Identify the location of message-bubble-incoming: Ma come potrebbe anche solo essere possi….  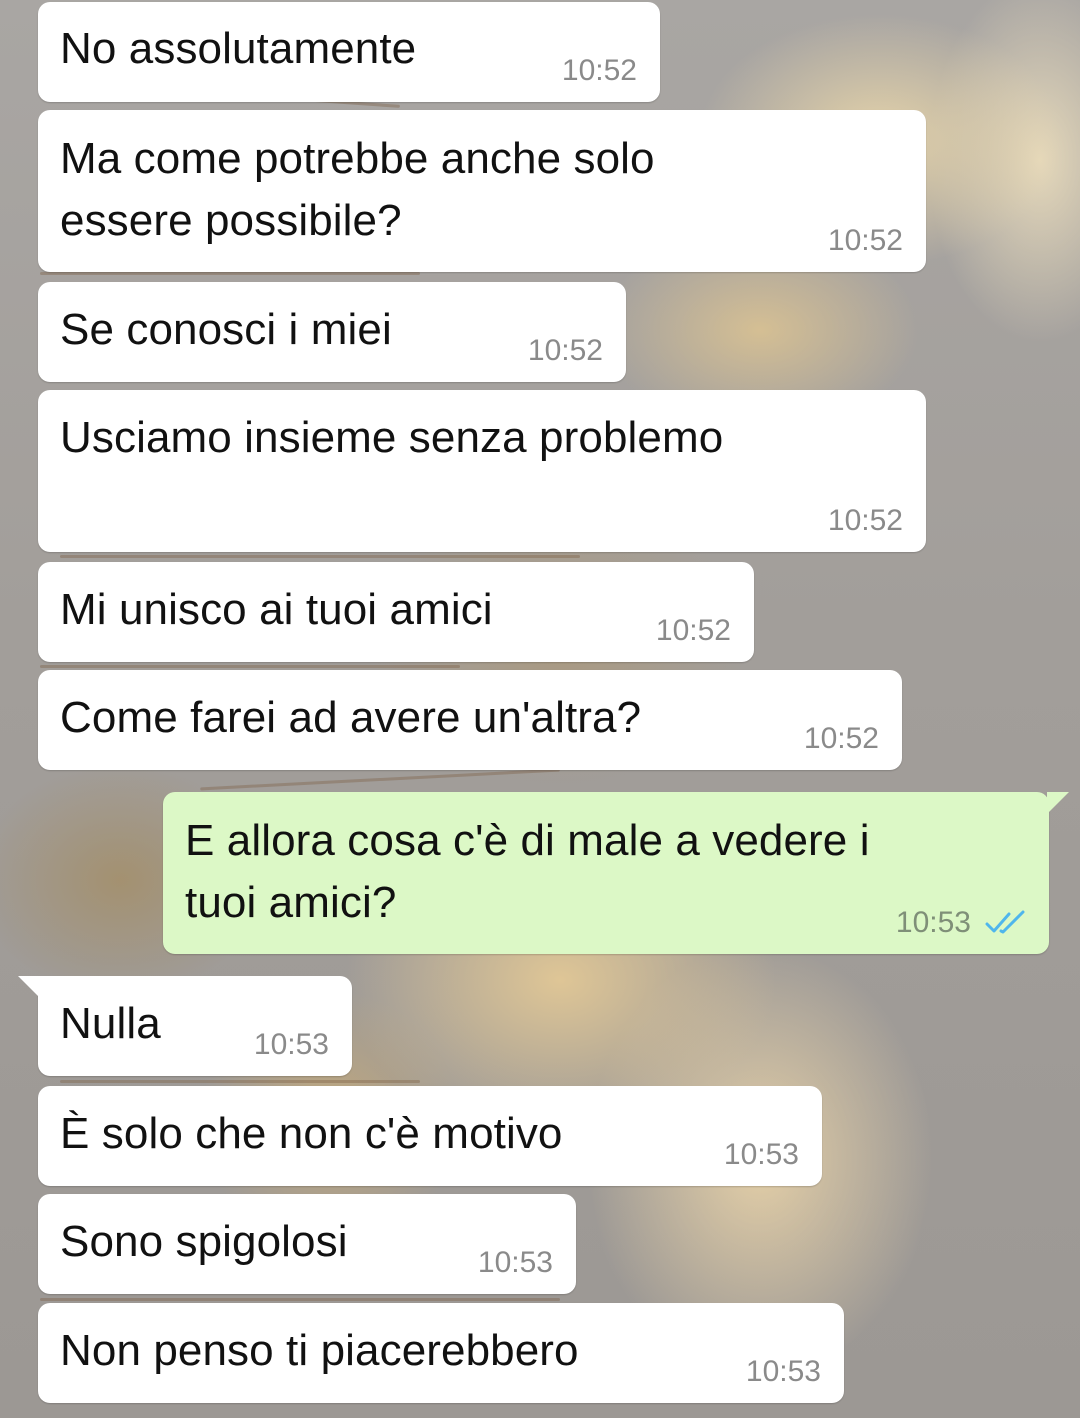
(482, 191).